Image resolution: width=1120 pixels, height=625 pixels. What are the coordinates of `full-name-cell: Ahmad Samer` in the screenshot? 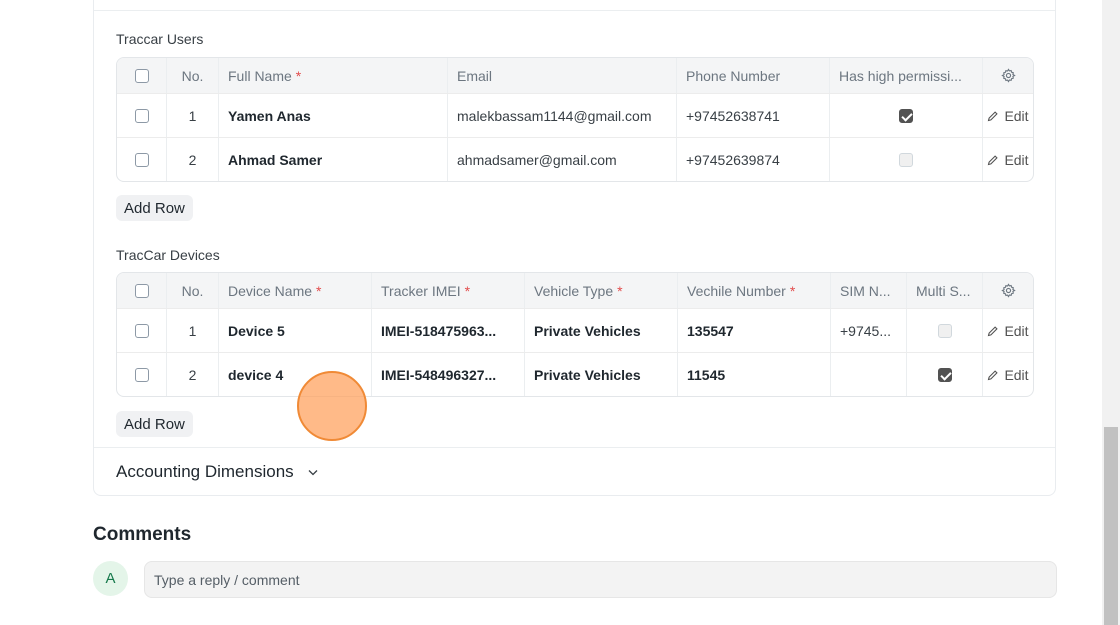 It's located at (333, 159).